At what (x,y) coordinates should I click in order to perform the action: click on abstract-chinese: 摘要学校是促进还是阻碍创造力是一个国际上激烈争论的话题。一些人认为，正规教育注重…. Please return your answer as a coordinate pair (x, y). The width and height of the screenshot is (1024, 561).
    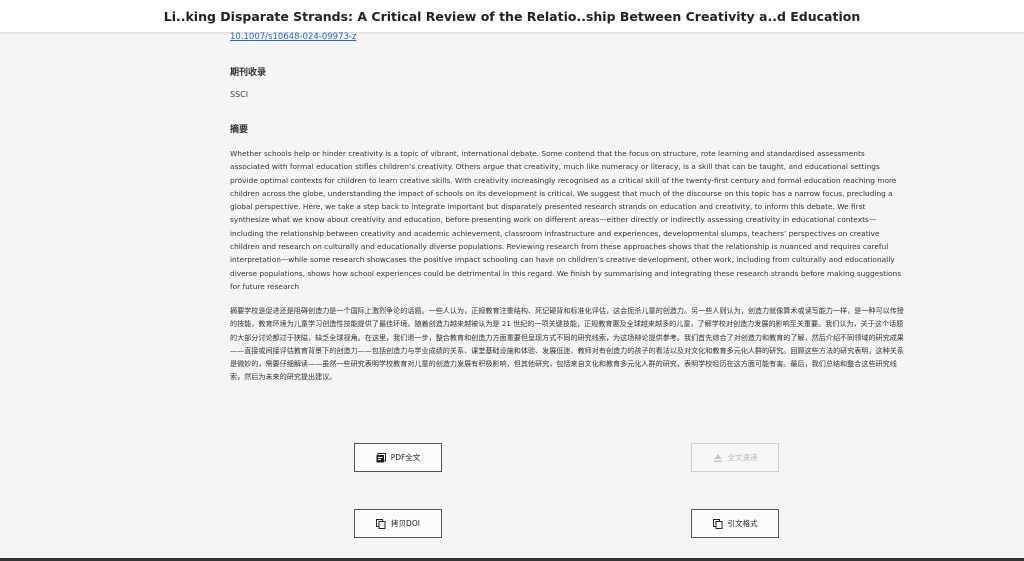
    Looking at the image, I should click on (567, 344).